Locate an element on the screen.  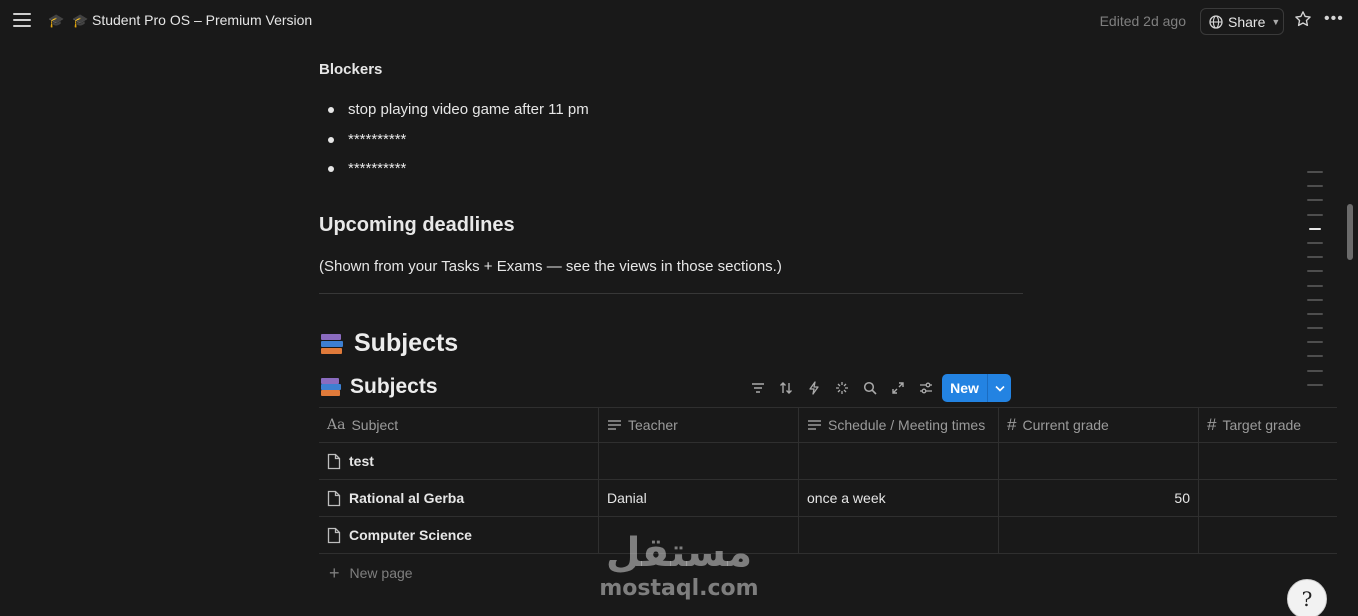
database-title-text: Subjects is located at coordinates (394, 386).